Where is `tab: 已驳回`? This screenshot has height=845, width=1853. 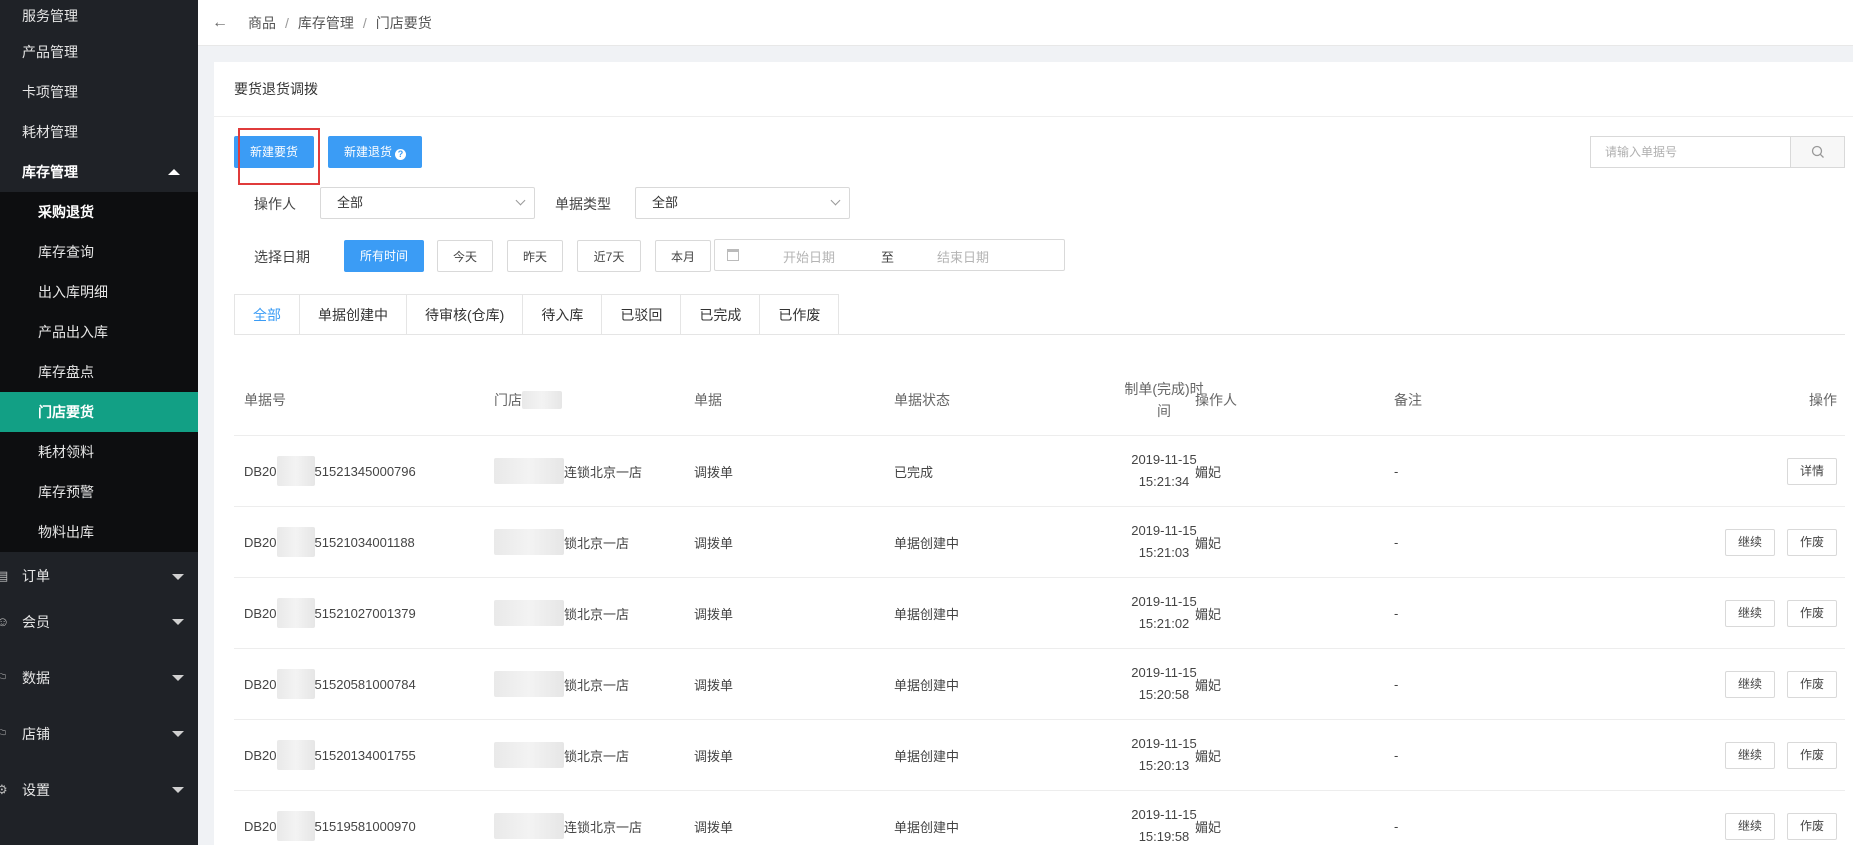 tab: 已驳回 is located at coordinates (641, 314).